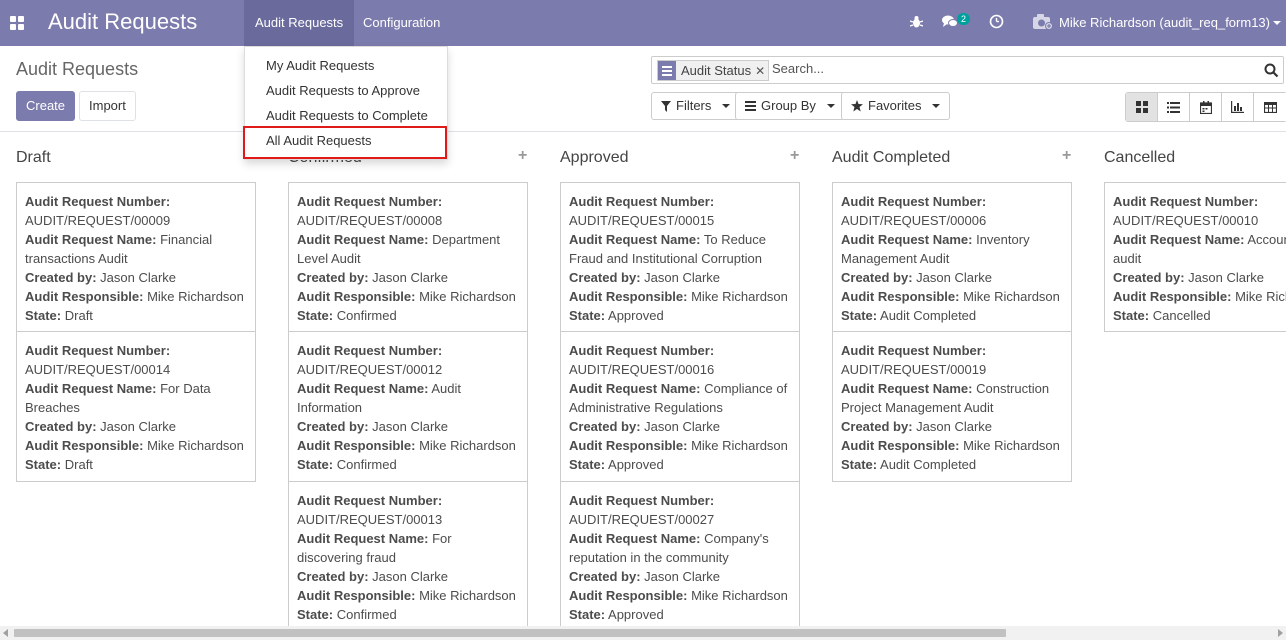 The height and width of the screenshot is (640, 1286). I want to click on create-button: Create, so click(46, 106).